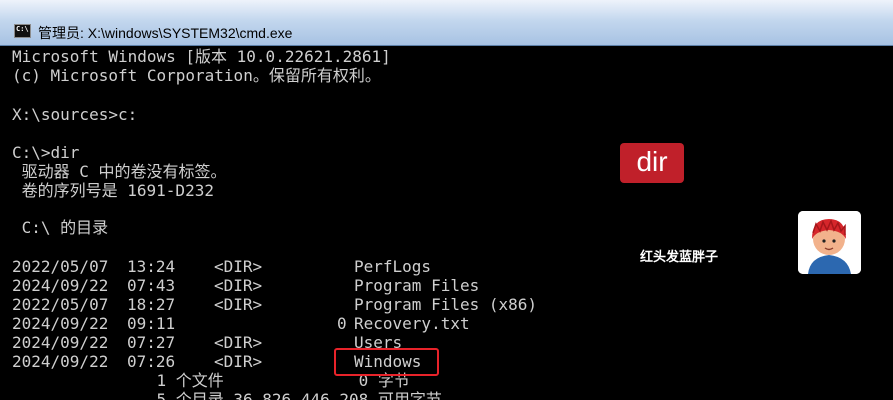  What do you see at coordinates (652, 163) in the screenshot?
I see `dir-badge: dir` at bounding box center [652, 163].